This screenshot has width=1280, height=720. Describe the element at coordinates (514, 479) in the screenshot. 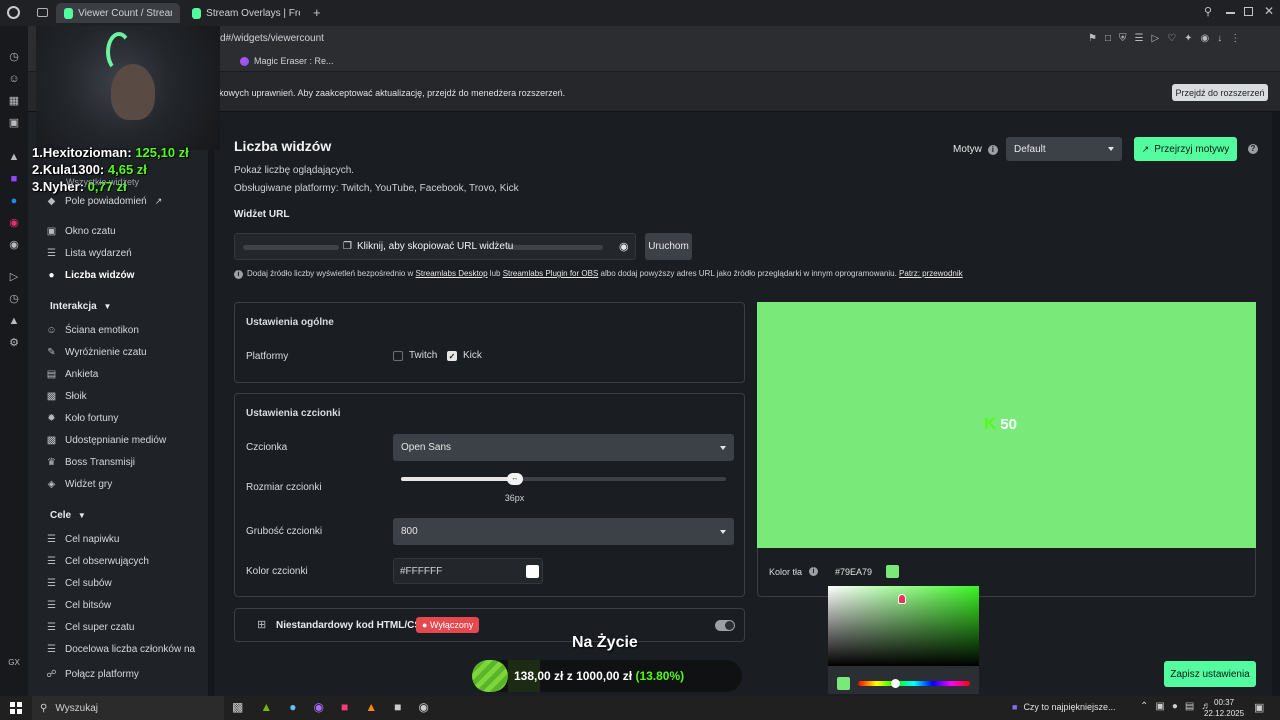

I see `size-slider-handle: ↔` at that location.